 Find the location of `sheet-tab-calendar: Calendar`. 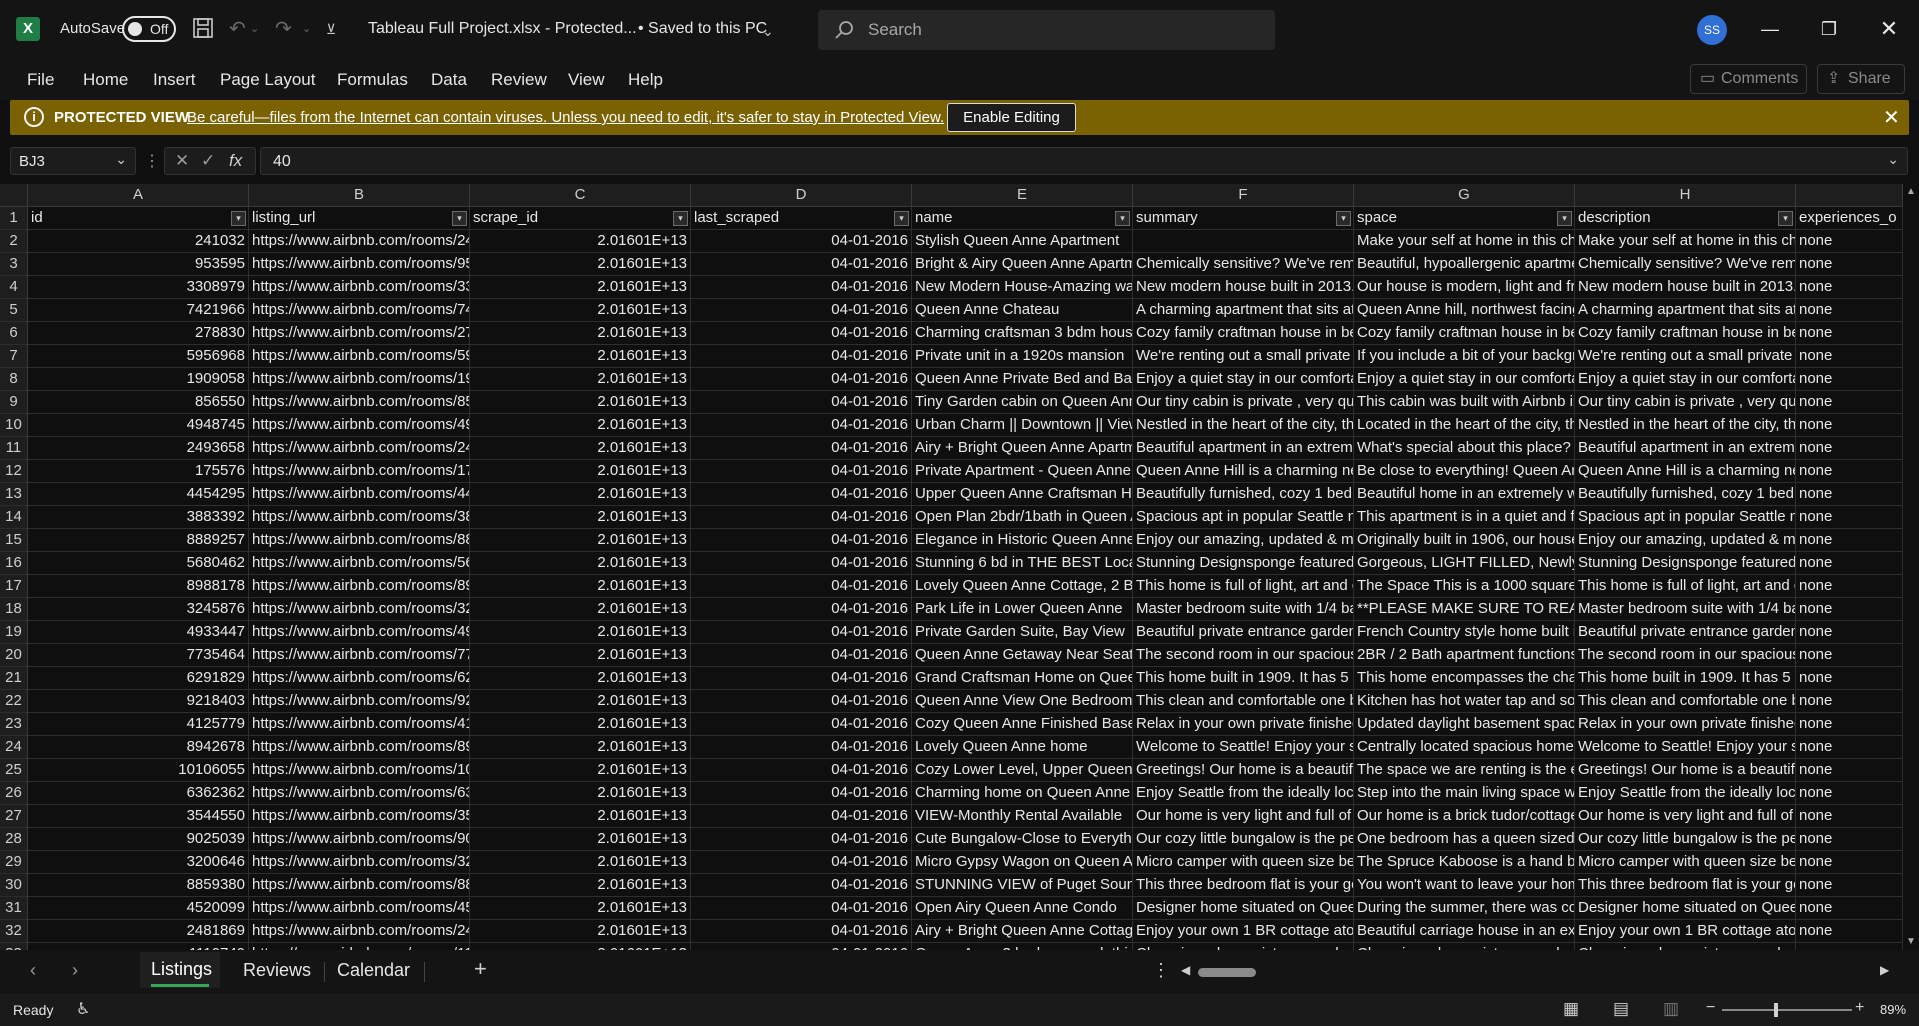

sheet-tab-calendar: Calendar is located at coordinates (373, 970).